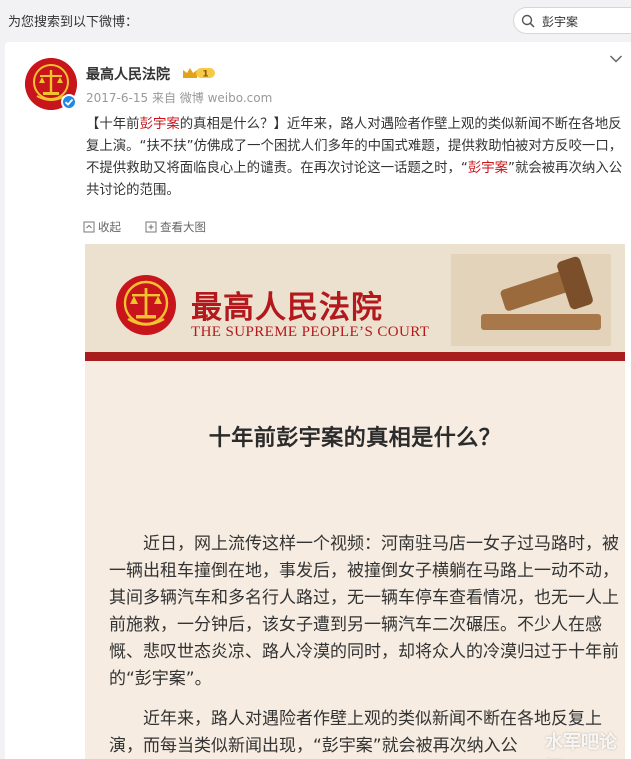 This screenshot has width=631, height=759. Describe the element at coordinates (109, 227) in the screenshot. I see `collapse-label: 收起` at that location.